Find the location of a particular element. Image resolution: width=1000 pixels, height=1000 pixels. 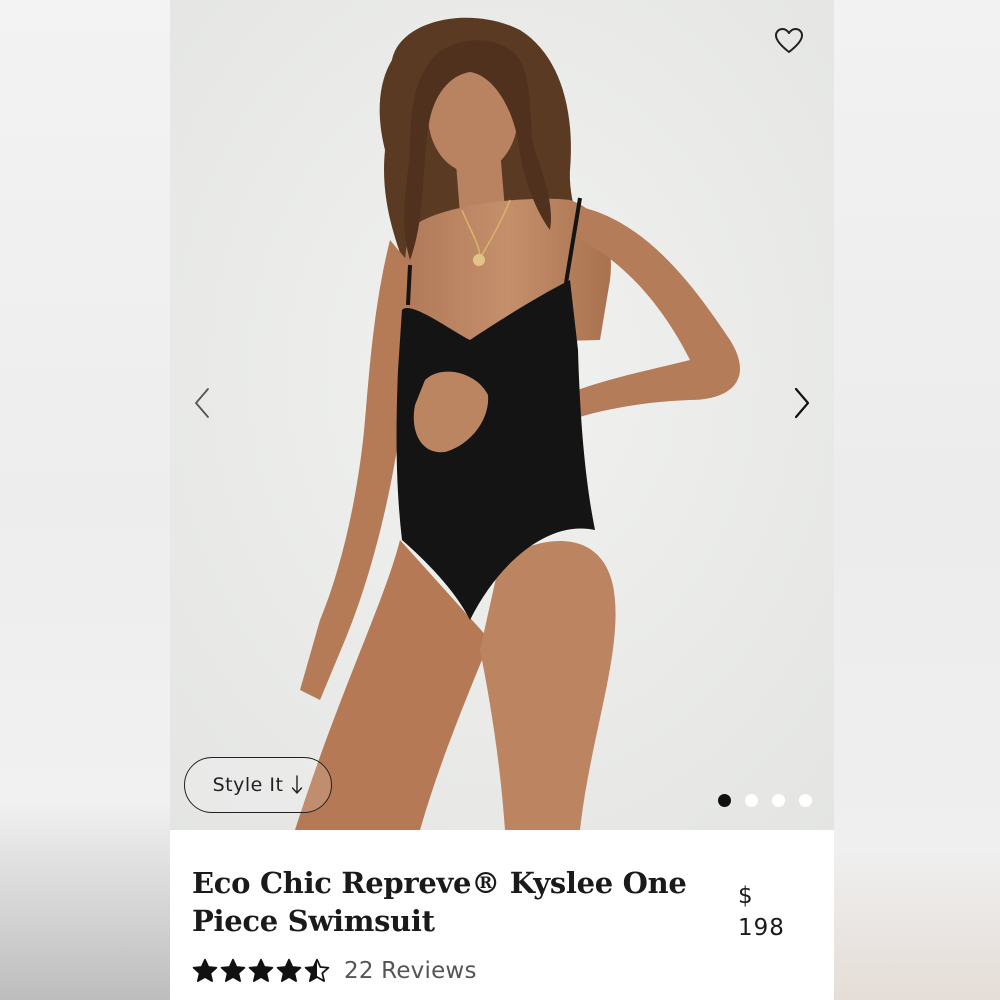

wishlist-button is located at coordinates (789, 40).